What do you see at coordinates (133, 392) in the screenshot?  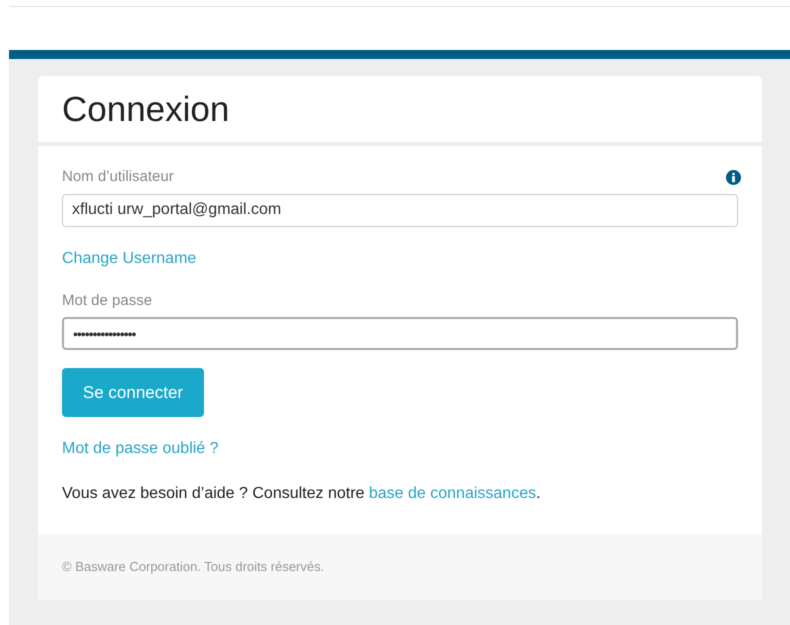 I see `sign-in-button: Se connecter` at bounding box center [133, 392].